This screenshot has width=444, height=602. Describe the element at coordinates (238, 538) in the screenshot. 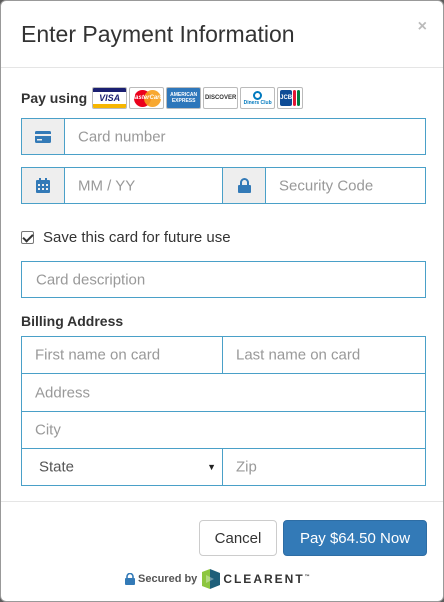

I see `cancel-button: Cancel` at that location.